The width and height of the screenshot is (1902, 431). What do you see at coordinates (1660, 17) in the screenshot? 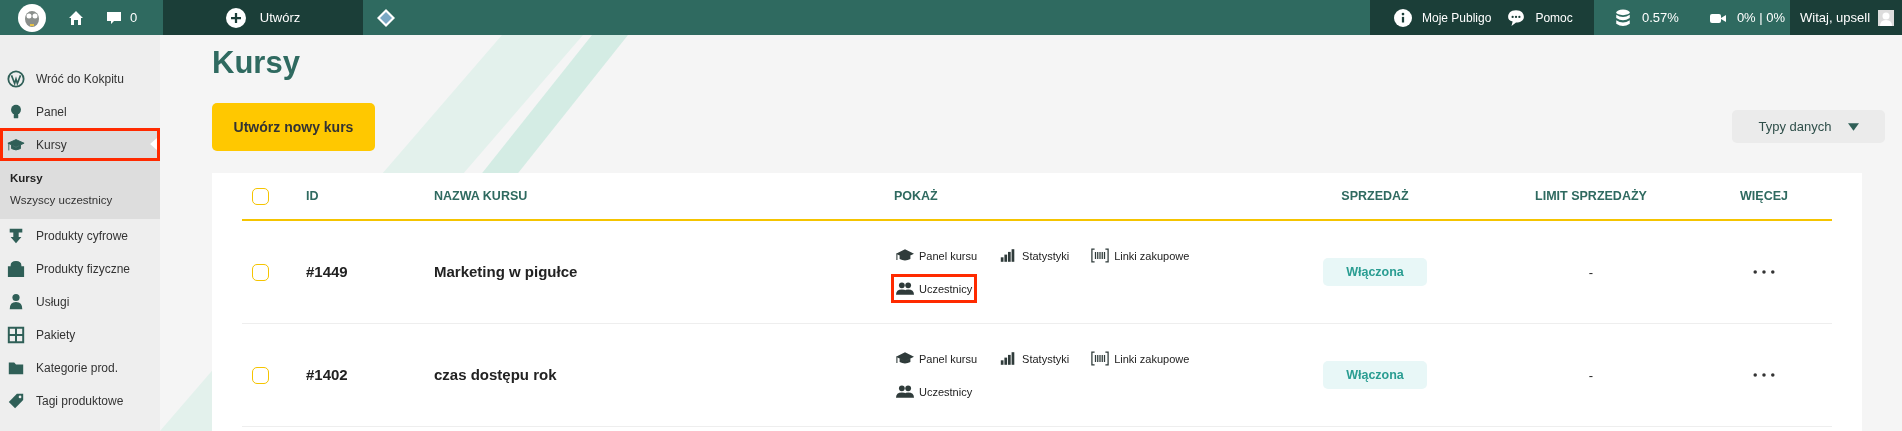
I see `usage-stat: 0.57%` at bounding box center [1660, 17].